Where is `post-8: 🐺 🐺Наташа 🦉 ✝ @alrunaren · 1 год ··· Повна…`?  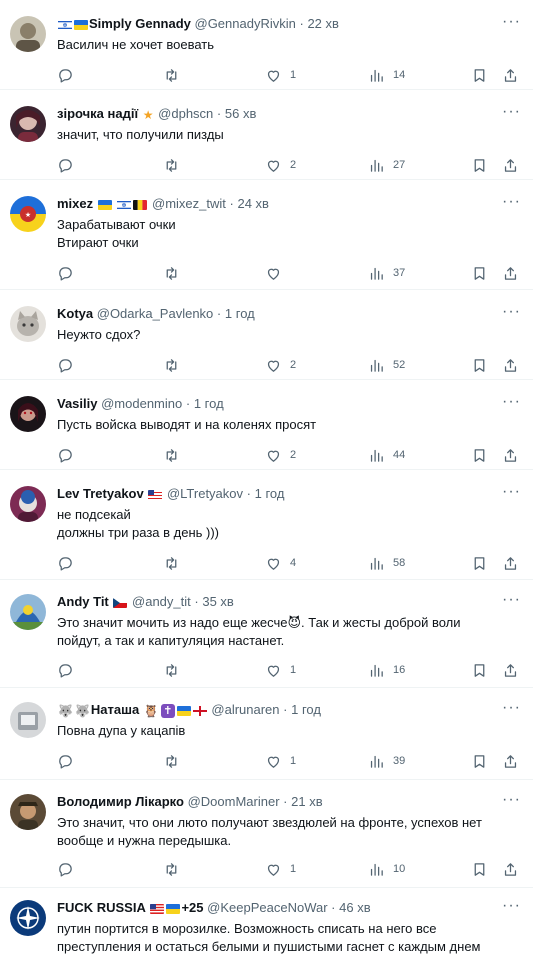
post-8: 🐺 🐺Наташа 🦉 ✝ @alrunaren · 1 год ··· Повна… is located at coordinates (266, 734).